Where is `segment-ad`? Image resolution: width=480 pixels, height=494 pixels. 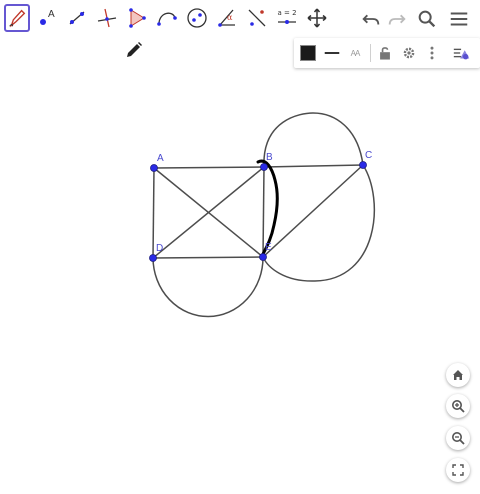
segment-ad is located at coordinates (153, 213).